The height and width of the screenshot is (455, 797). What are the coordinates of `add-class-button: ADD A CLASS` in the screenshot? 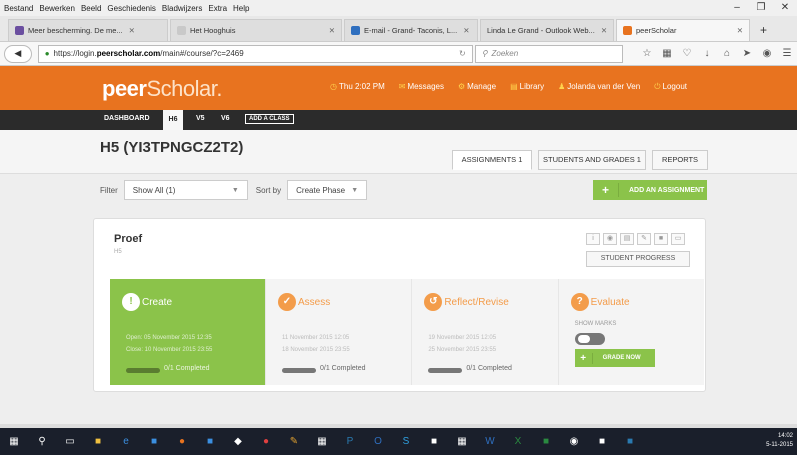 It's located at (269, 119).